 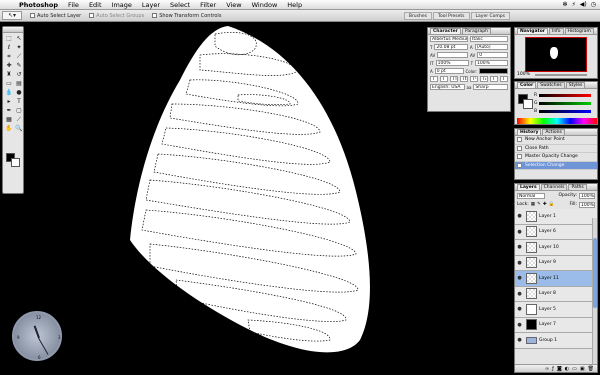 I want to click on subscript-button: T₁, so click(x=484, y=79).